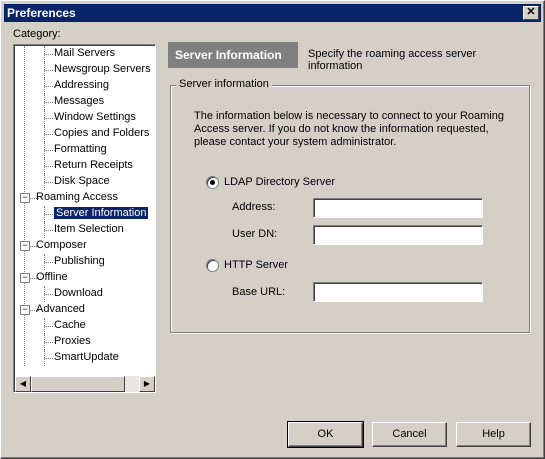 Image resolution: width=545 pixels, height=459 pixels. Describe the element at coordinates (155, 108) in the screenshot. I see `scroll-thumb` at that location.